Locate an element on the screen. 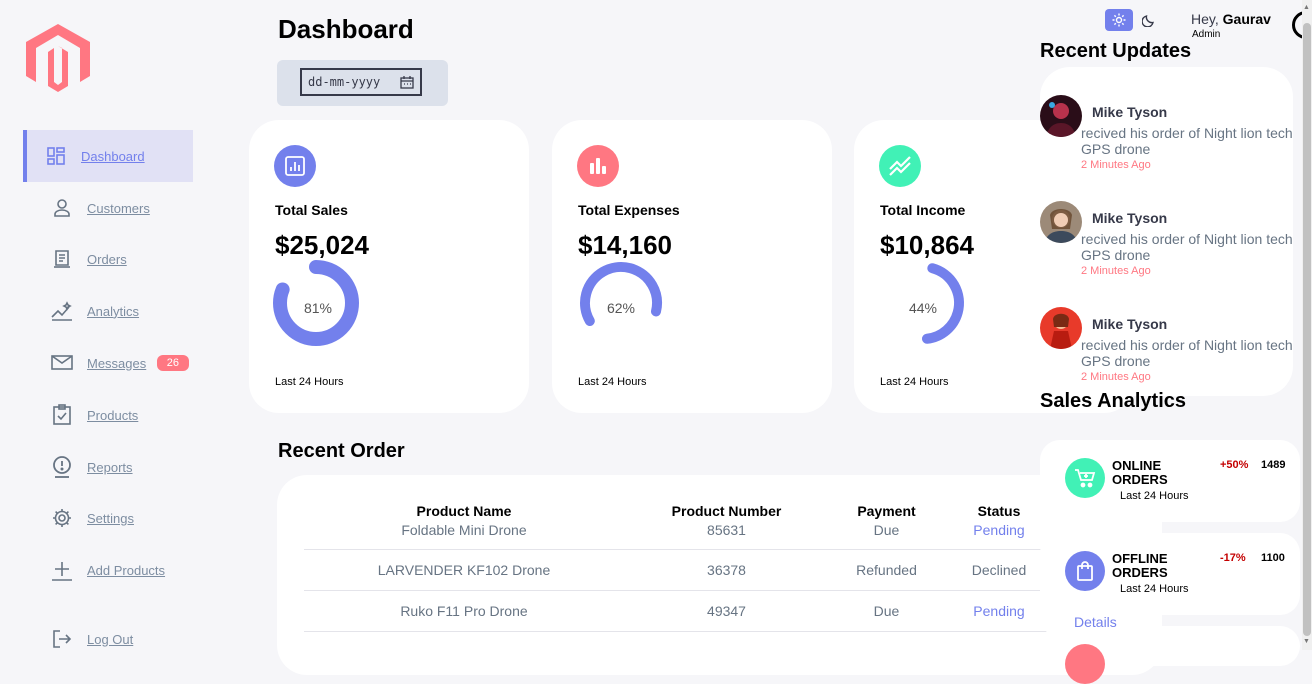 This screenshot has width=1312, height=684. date-picker-container: dd-mm-yyyy is located at coordinates (362, 83).